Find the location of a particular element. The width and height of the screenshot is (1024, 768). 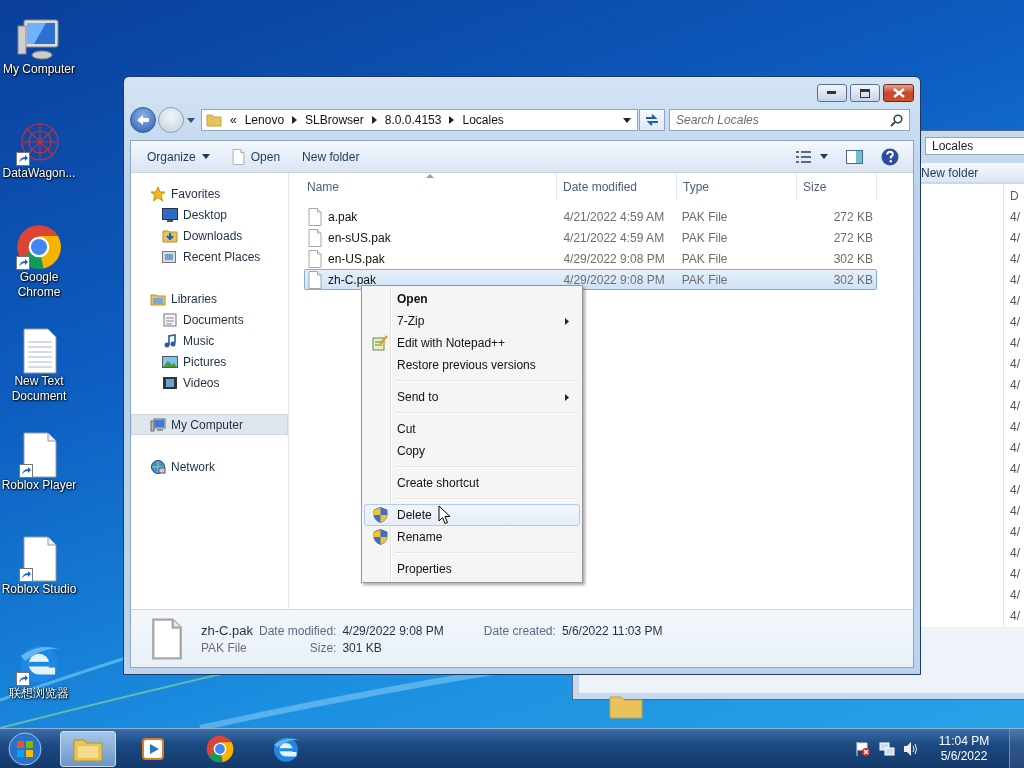

field-value: 4/29/2022 9:08 PM is located at coordinates (393, 630).